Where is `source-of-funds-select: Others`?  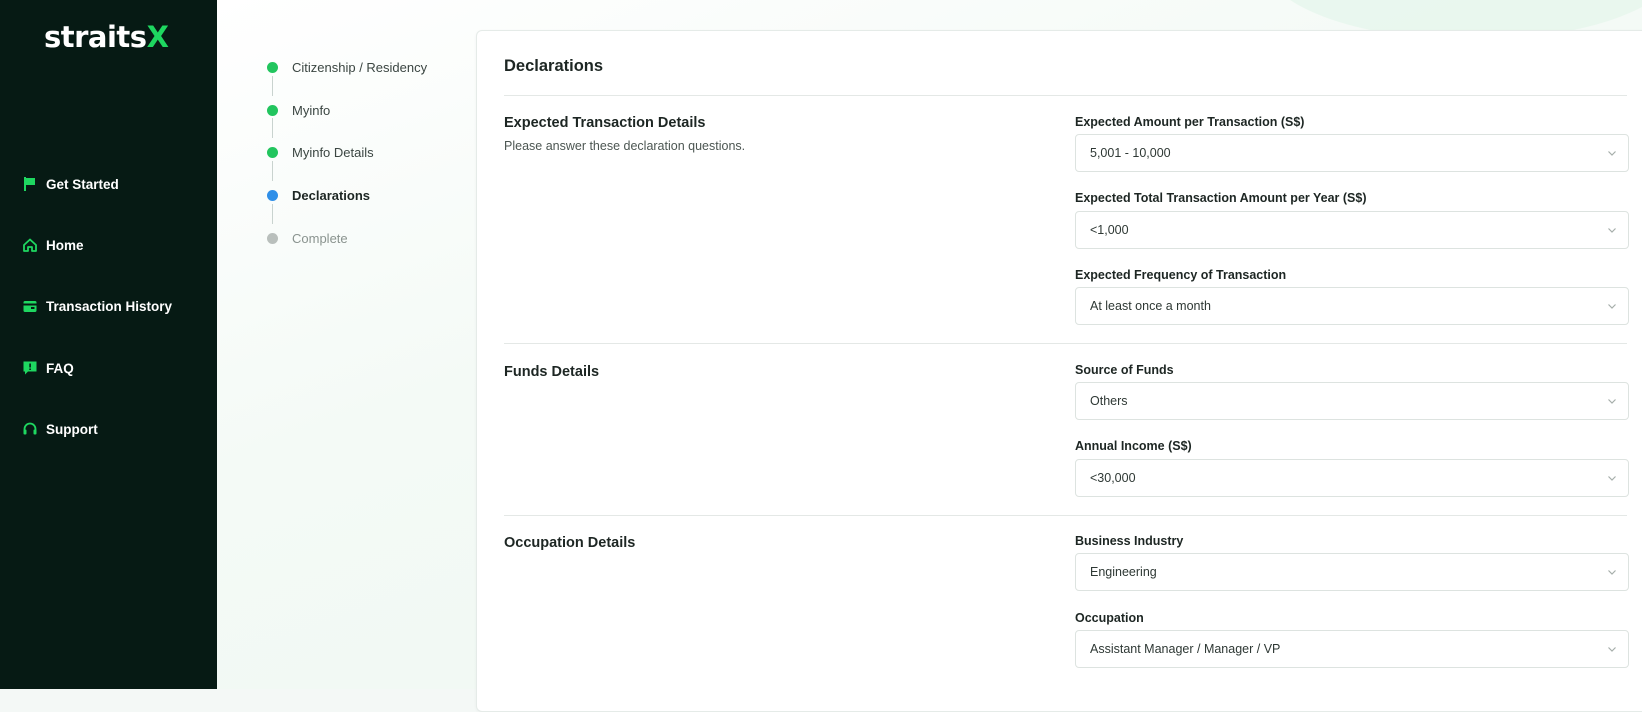
source-of-funds-select: Others is located at coordinates (1352, 401).